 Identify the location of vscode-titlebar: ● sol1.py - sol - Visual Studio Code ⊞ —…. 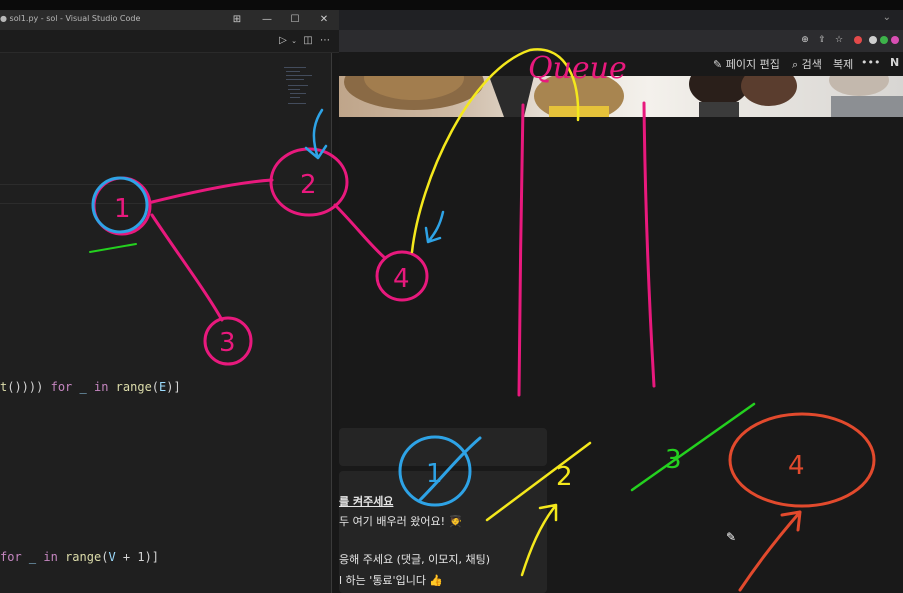
(169, 20).